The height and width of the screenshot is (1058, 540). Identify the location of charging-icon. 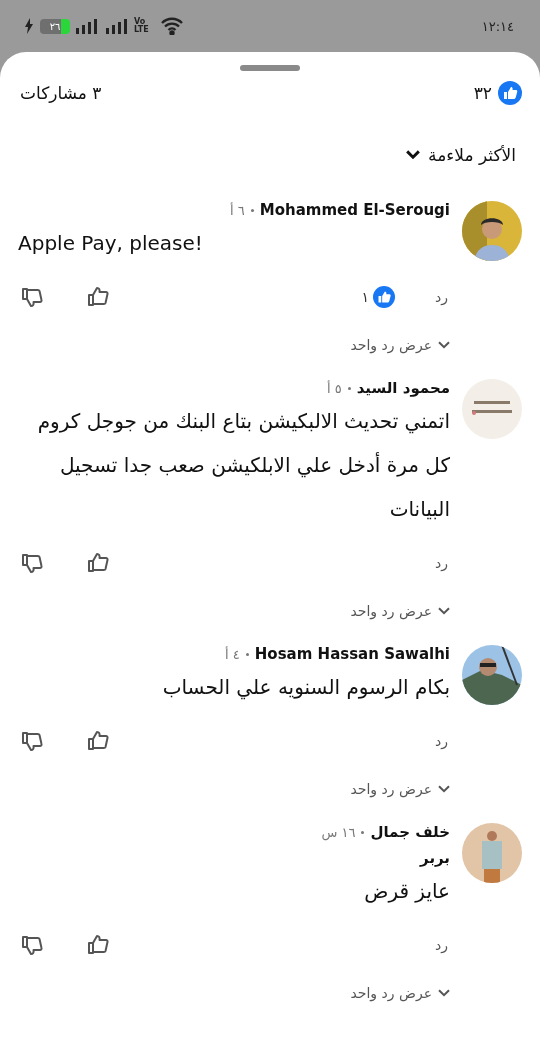
(29, 26).